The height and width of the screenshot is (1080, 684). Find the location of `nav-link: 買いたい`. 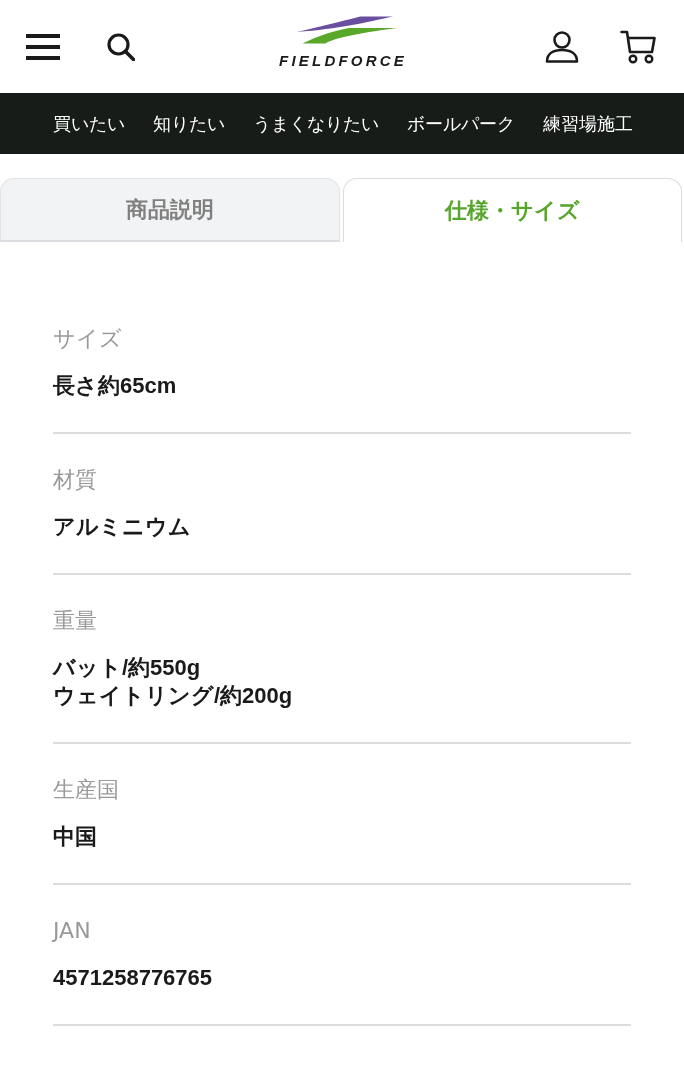

nav-link: 買いたい is located at coordinates (89, 123).